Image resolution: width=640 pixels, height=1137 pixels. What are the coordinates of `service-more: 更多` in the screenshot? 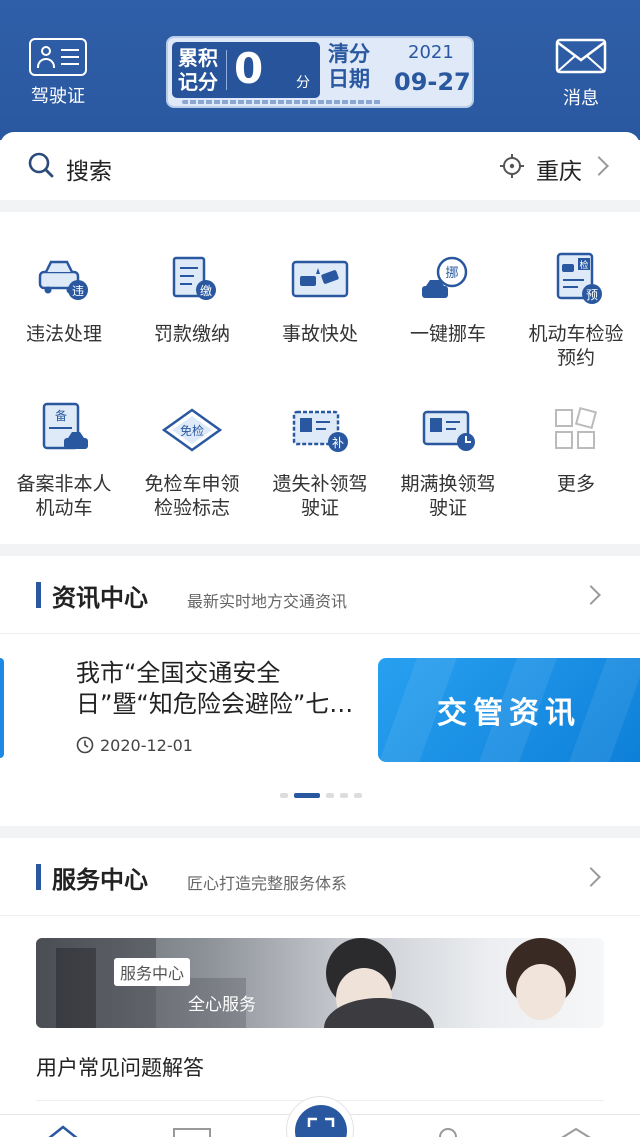 It's located at (576, 448).